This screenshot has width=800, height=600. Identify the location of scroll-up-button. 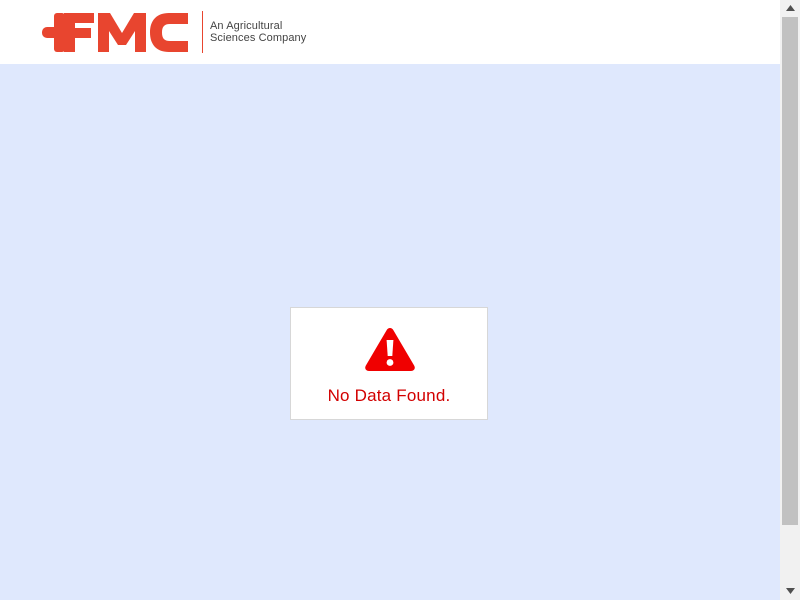
(790, 8).